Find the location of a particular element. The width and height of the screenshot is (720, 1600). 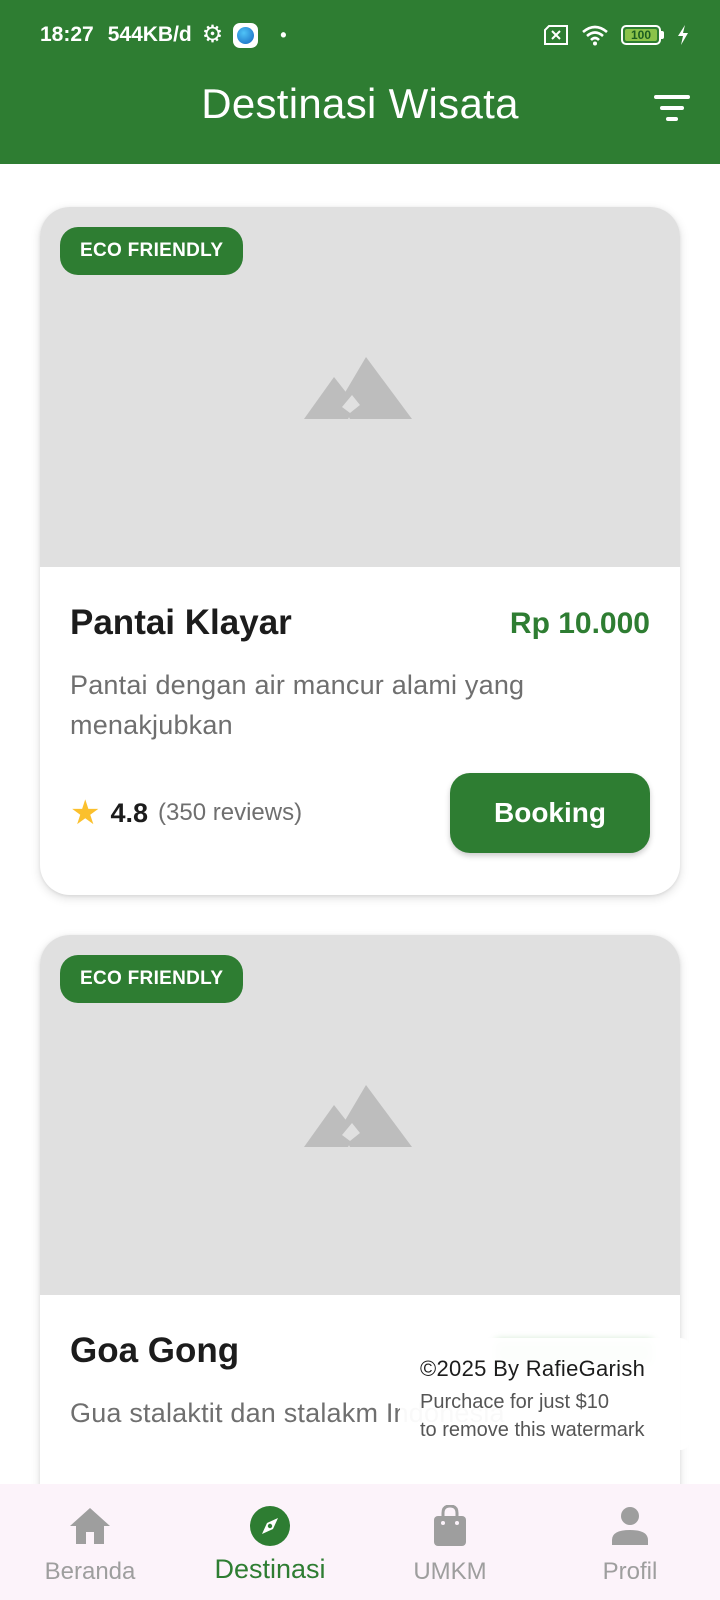

nav-item-beranda: Beranda is located at coordinates (90, 1542).